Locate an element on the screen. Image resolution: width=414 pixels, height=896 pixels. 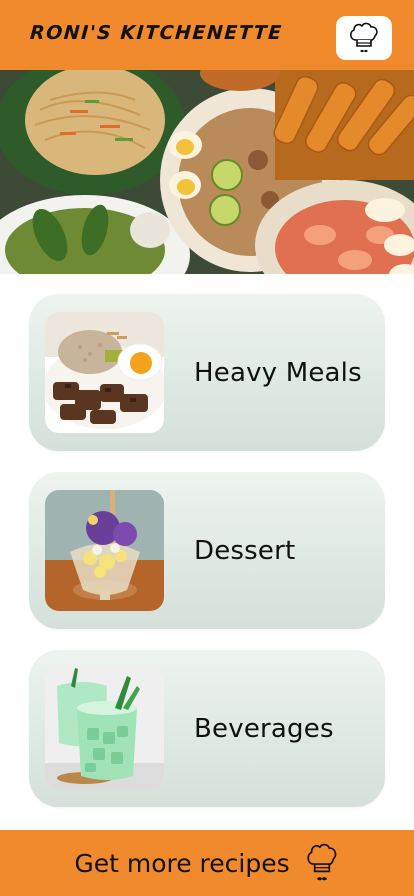
app-header: RONI'S KITCHENETTE is located at coordinates (207, 35).